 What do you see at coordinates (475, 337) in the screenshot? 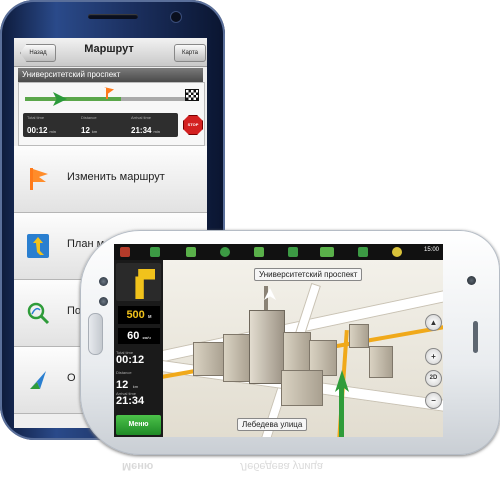
I see `speaker-slit` at bounding box center [475, 337].